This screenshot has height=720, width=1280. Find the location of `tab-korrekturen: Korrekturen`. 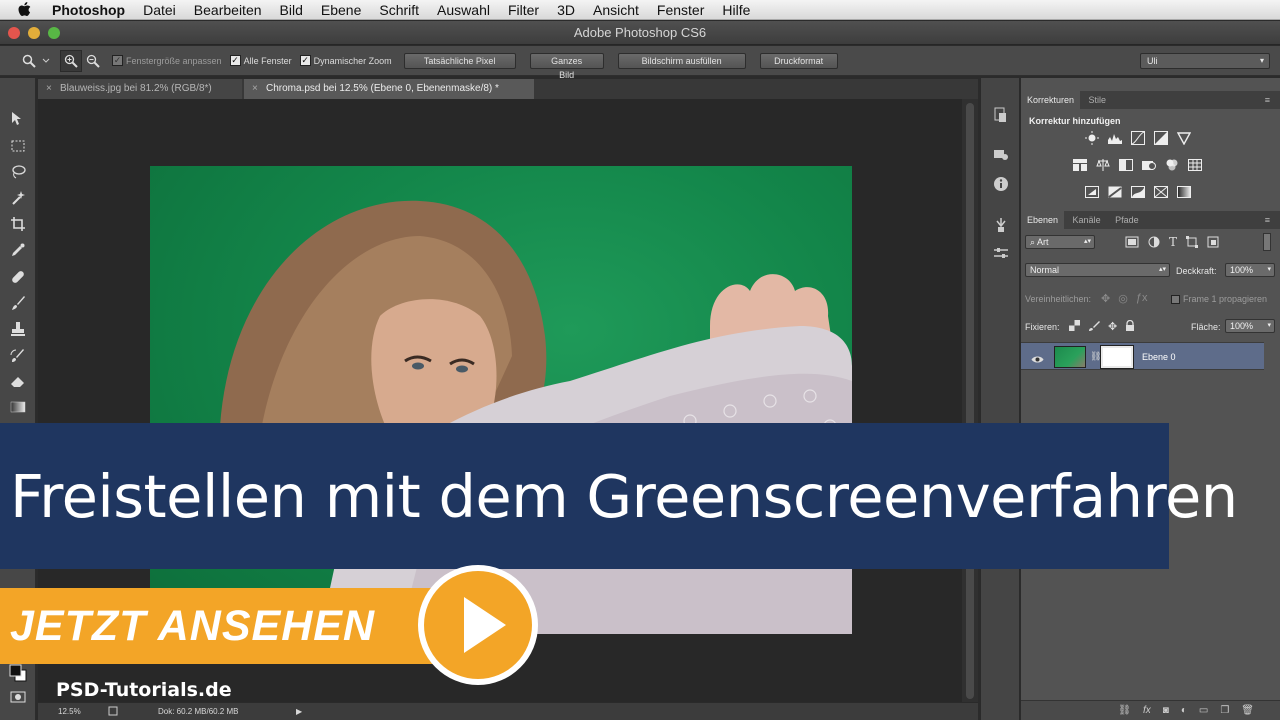

tab-korrekturen: Korrekturen is located at coordinates (1051, 100).